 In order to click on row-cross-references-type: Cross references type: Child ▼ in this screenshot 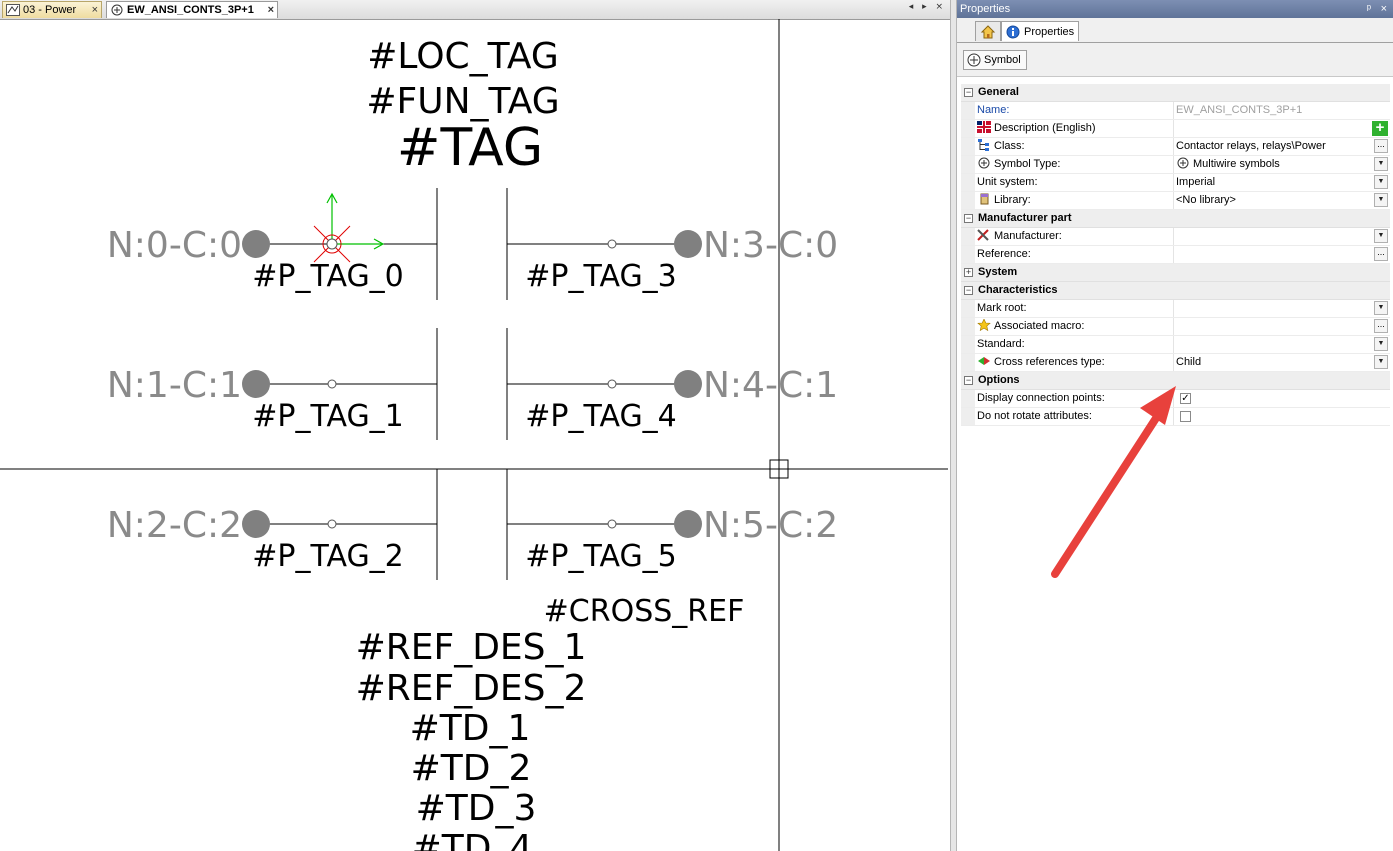, I will do `click(1175, 363)`.